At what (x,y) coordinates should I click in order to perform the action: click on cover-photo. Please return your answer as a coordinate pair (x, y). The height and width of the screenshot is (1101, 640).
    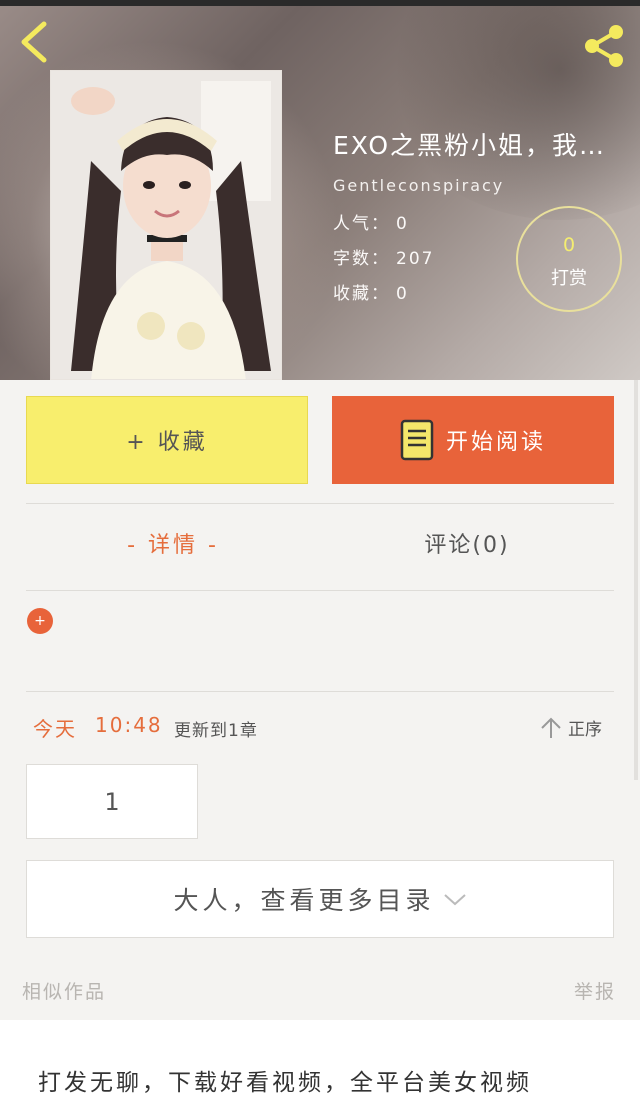
    Looking at the image, I should click on (166, 225).